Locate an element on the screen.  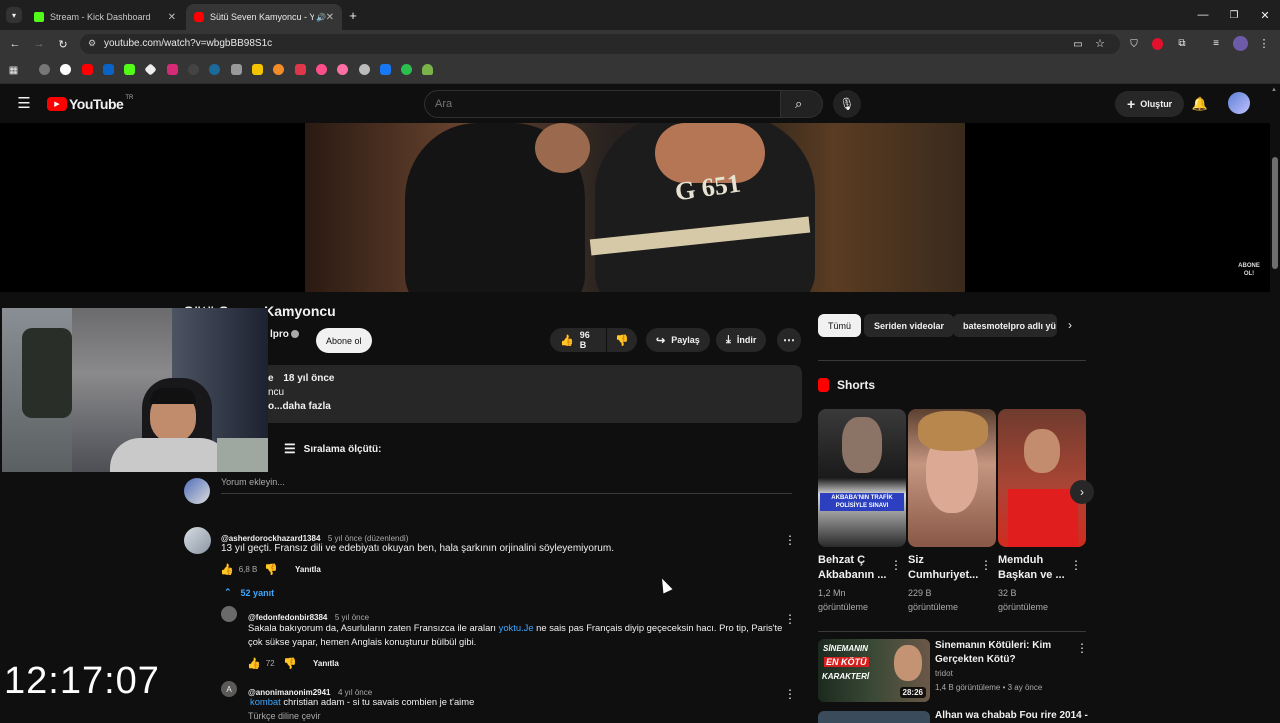
bookmark-facebook-icon is located at coordinates (385, 69).